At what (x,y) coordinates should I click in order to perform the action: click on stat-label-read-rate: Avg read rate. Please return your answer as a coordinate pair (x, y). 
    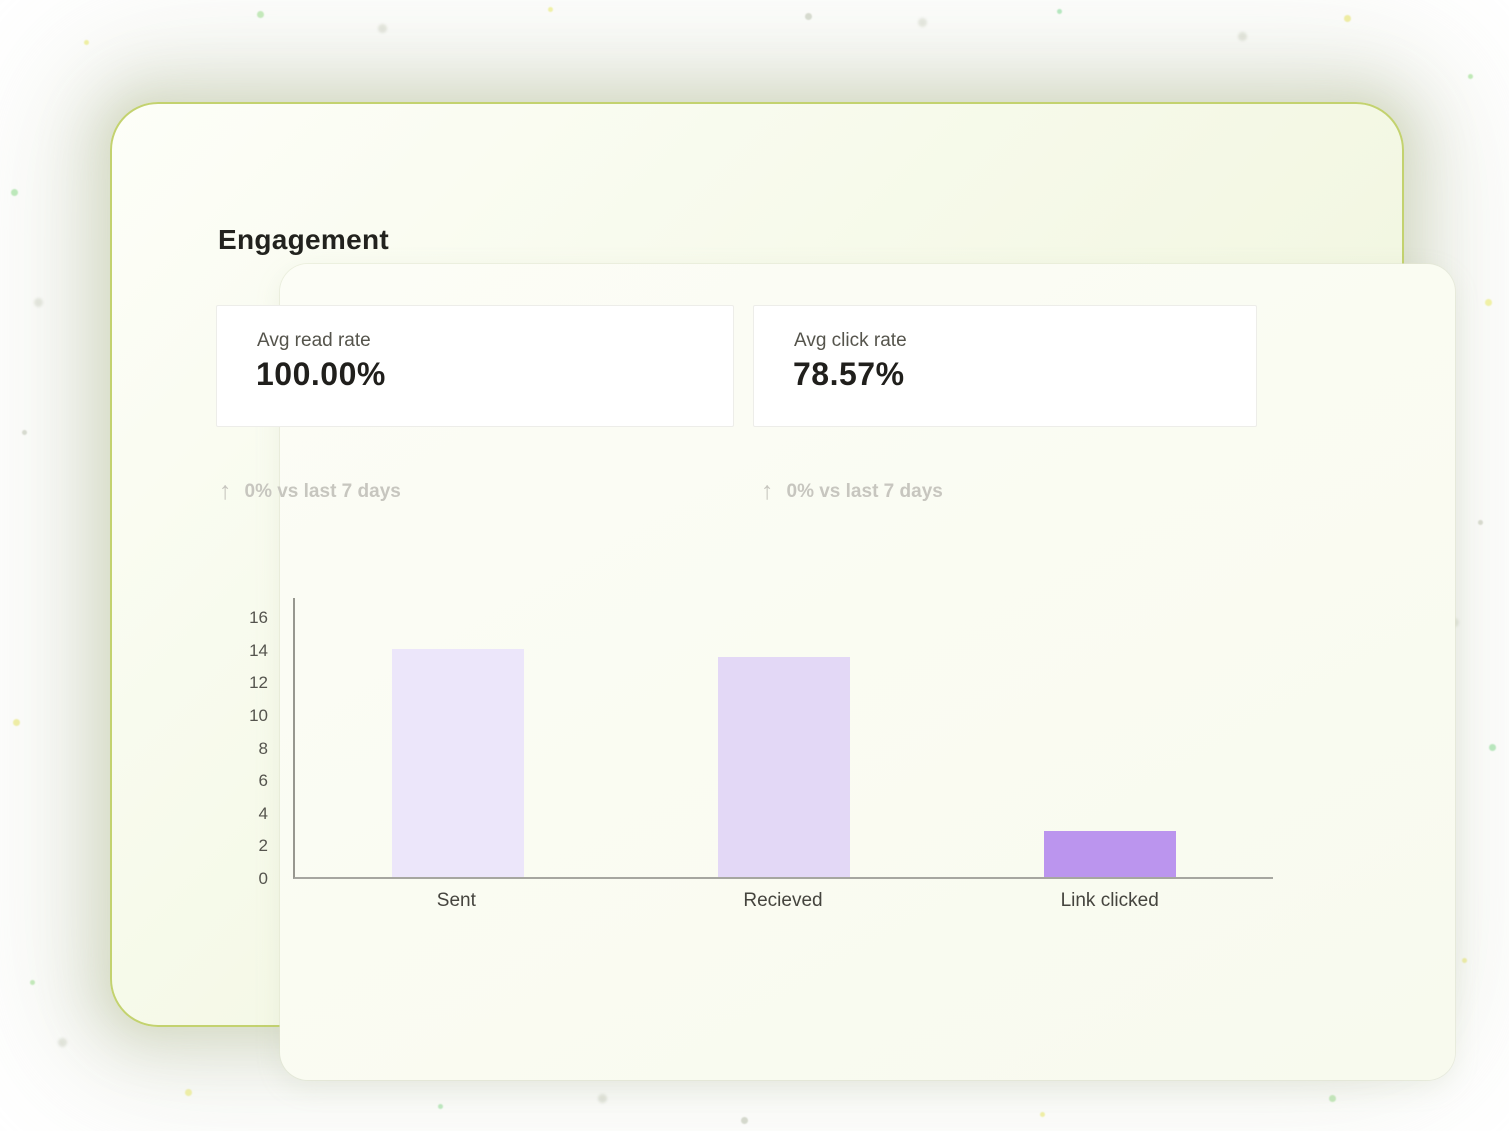
    Looking at the image, I should click on (314, 340).